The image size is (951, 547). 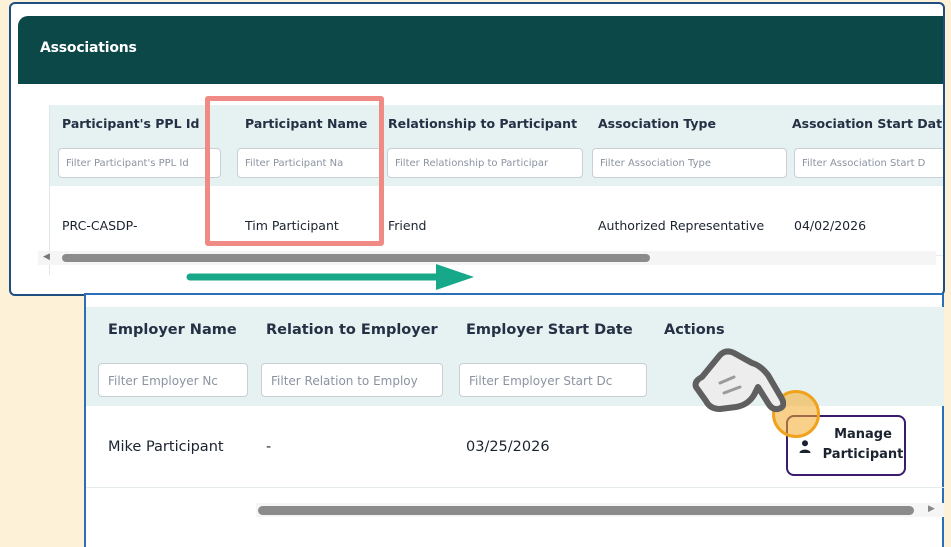 I want to click on column-header-ppl-id: Participant's PPL Id, so click(x=131, y=123).